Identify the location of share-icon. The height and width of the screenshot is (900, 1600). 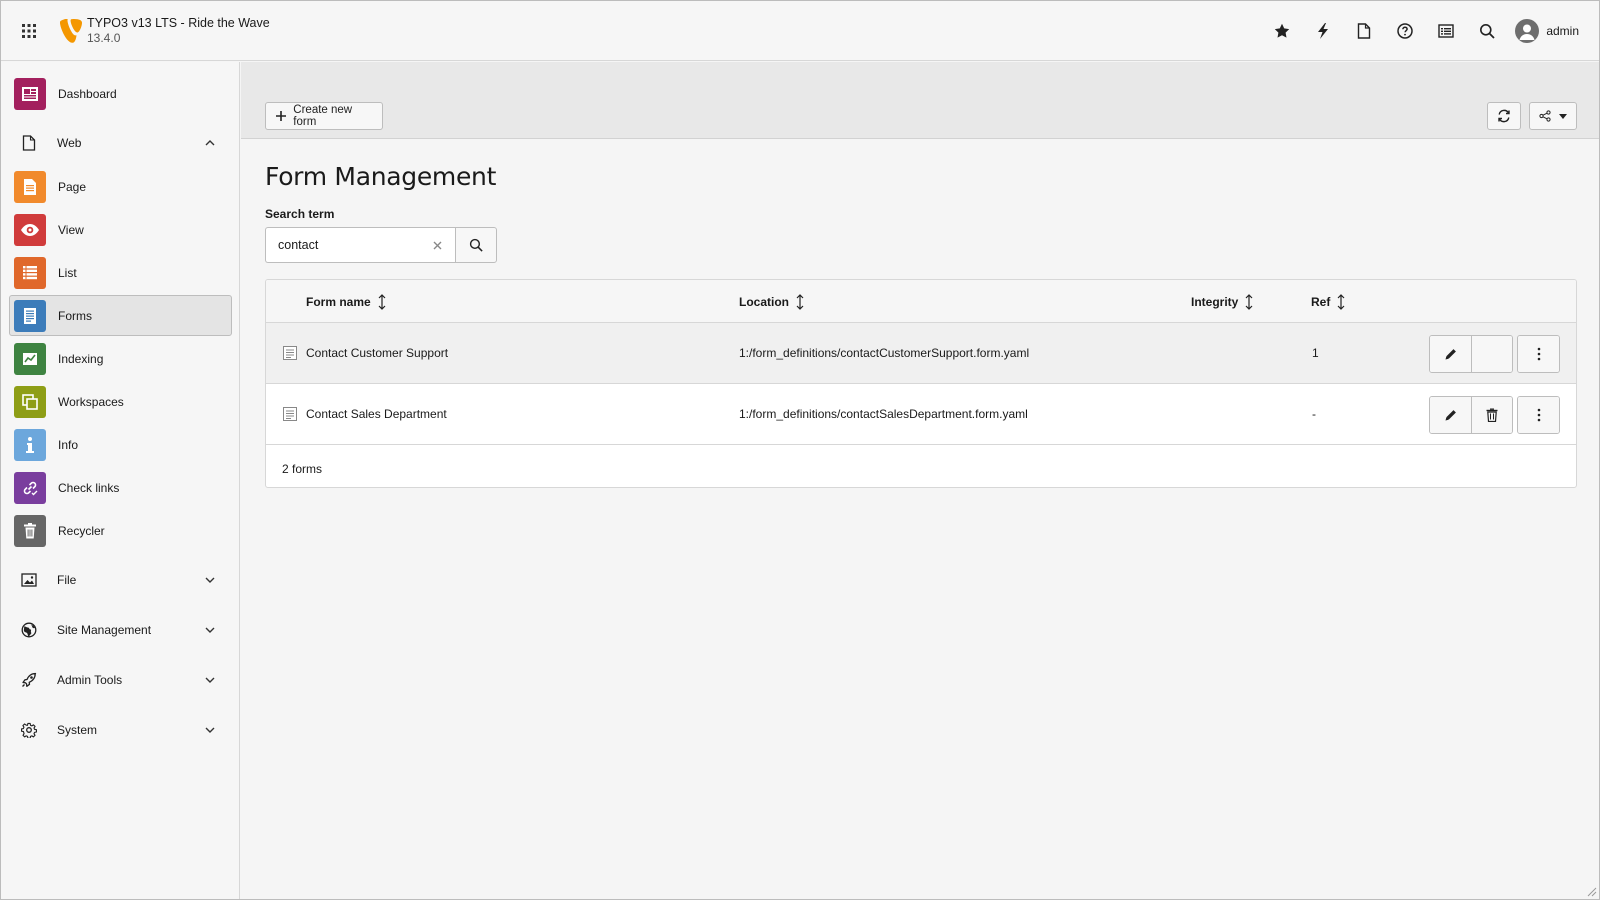
(1545, 116).